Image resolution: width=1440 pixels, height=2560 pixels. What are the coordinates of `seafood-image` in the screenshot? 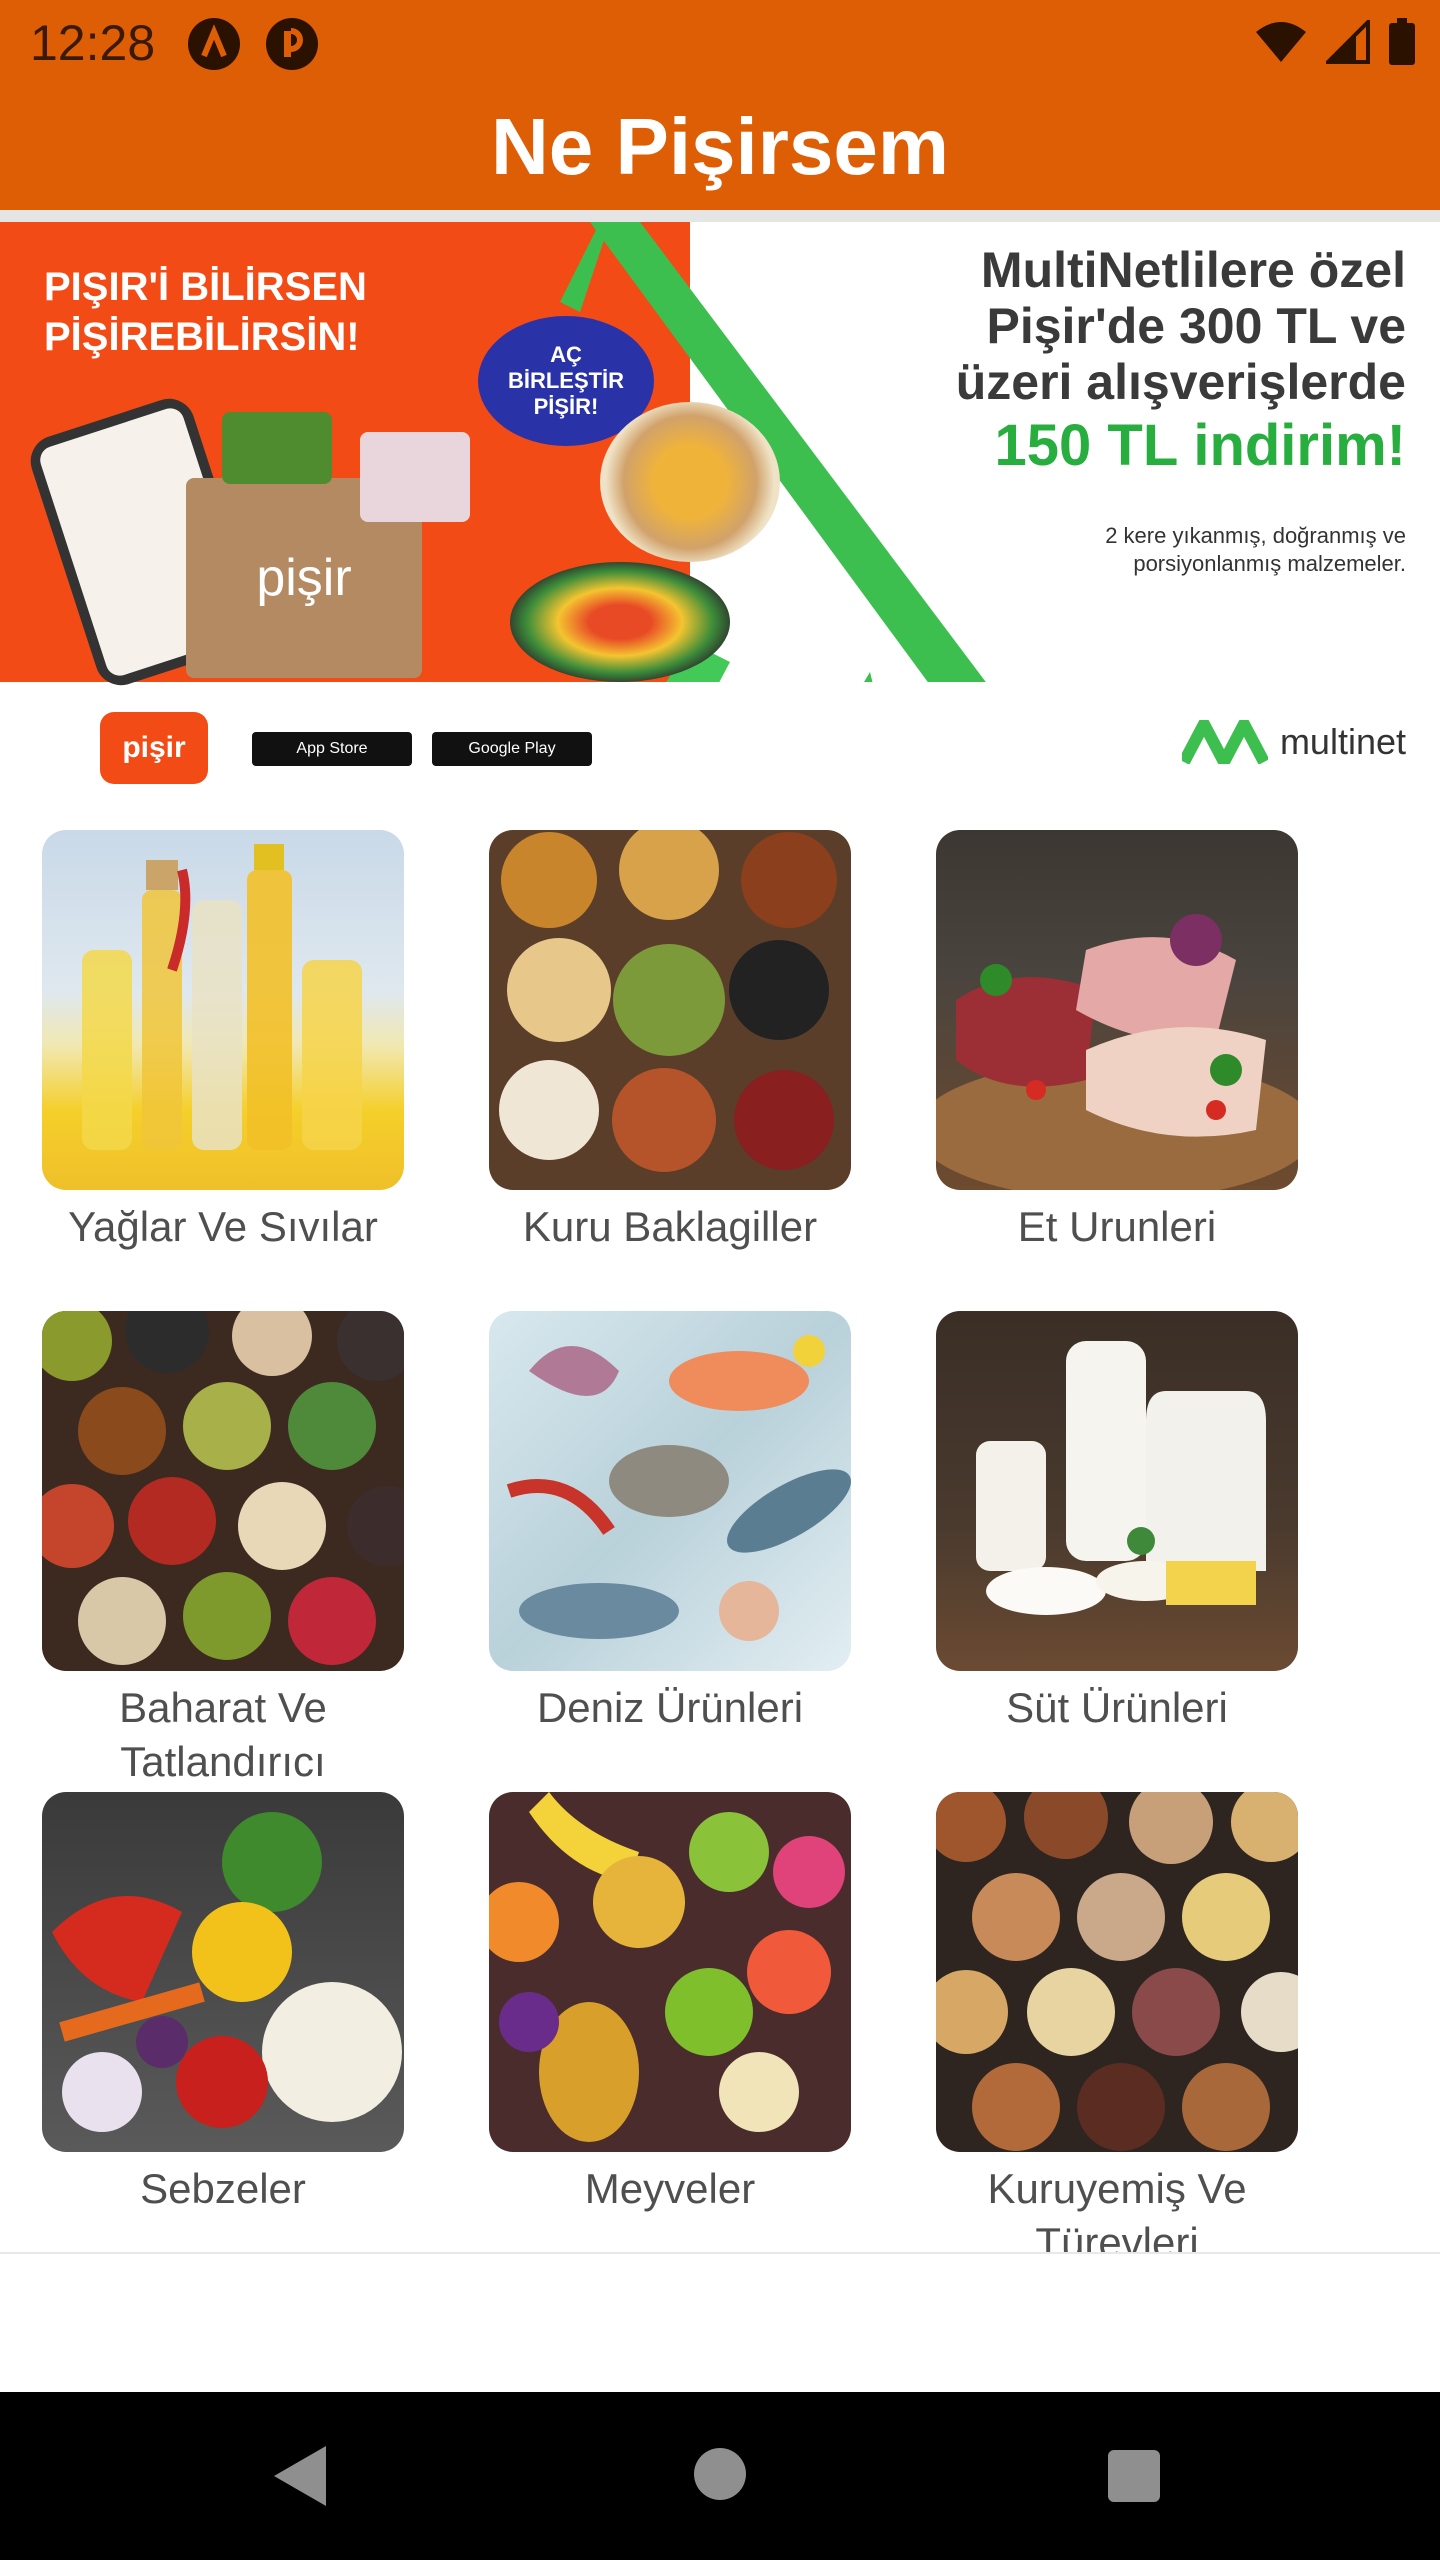 It's located at (670, 1491).